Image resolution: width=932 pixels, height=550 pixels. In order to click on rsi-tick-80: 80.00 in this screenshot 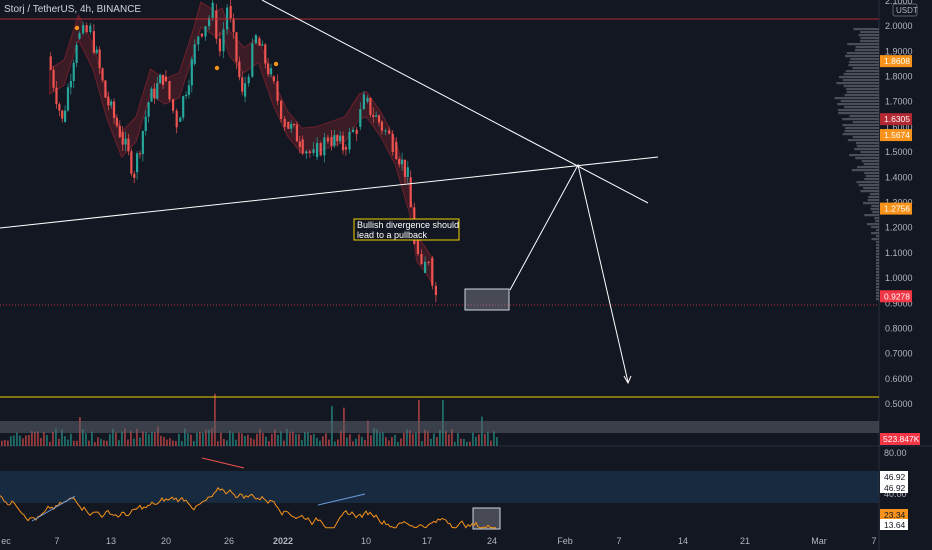, I will do `click(895, 453)`.